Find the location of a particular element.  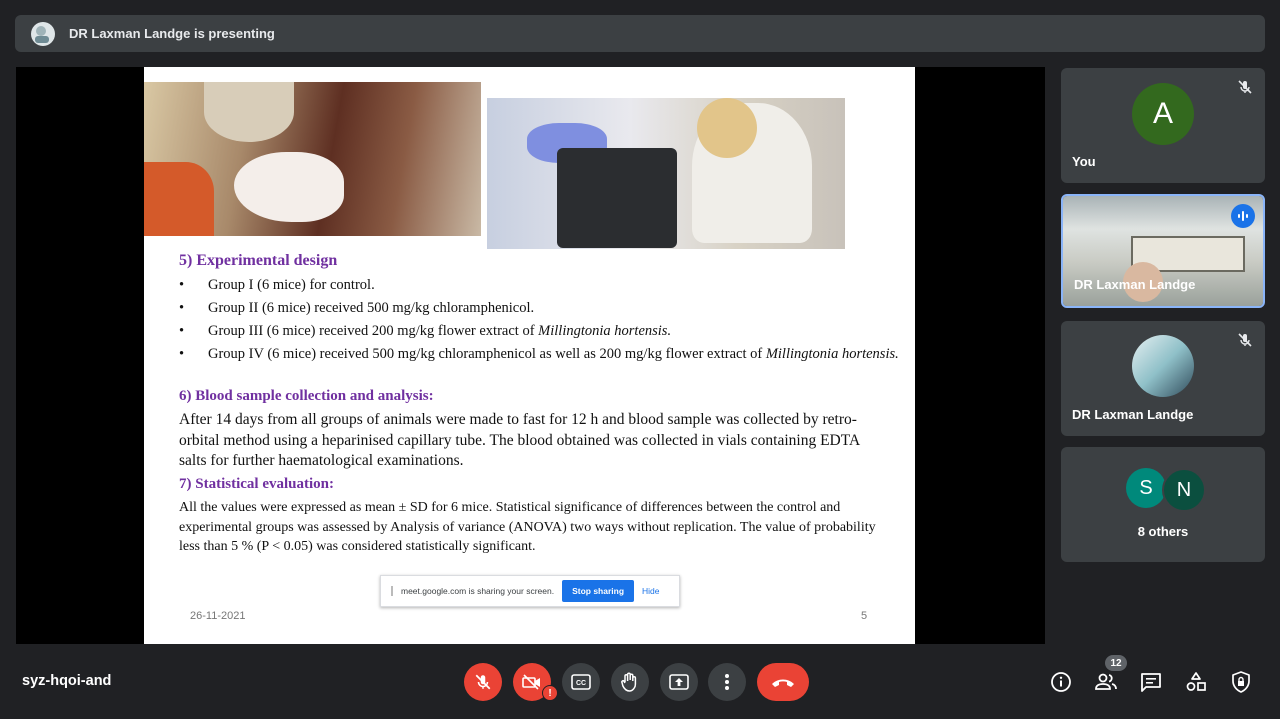

activities-button is located at coordinates (1196, 682).